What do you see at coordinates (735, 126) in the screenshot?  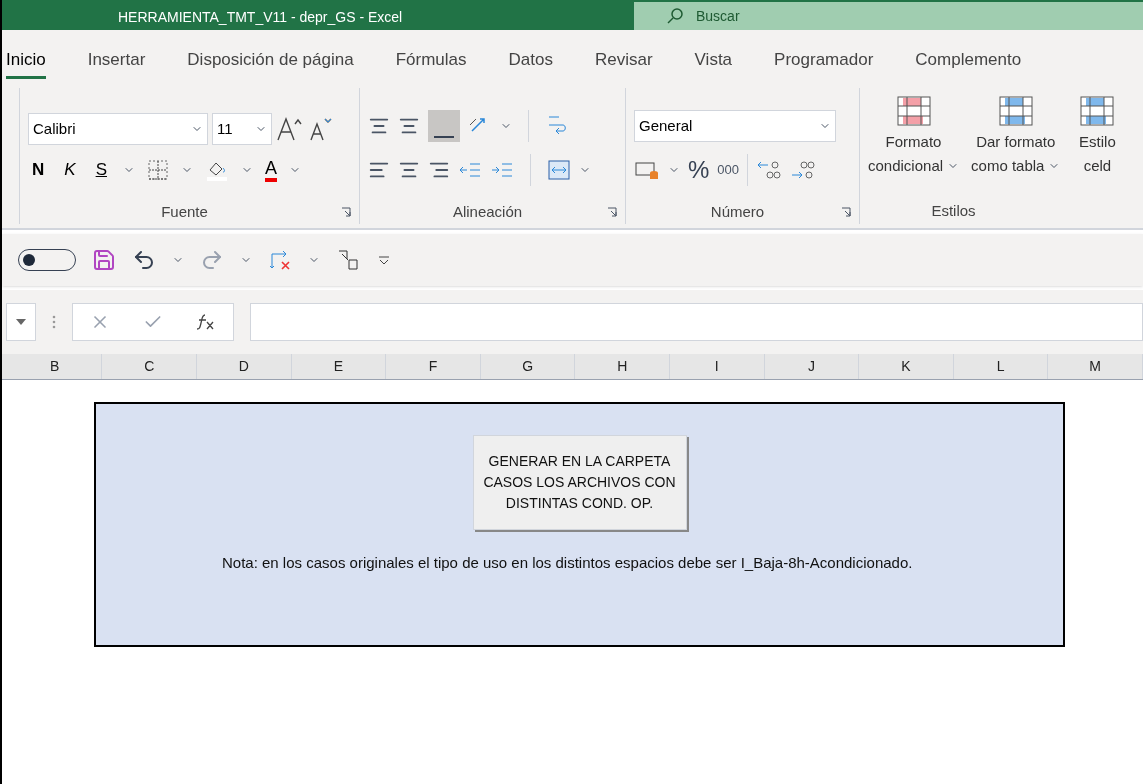 I see `number-format-field: General` at bounding box center [735, 126].